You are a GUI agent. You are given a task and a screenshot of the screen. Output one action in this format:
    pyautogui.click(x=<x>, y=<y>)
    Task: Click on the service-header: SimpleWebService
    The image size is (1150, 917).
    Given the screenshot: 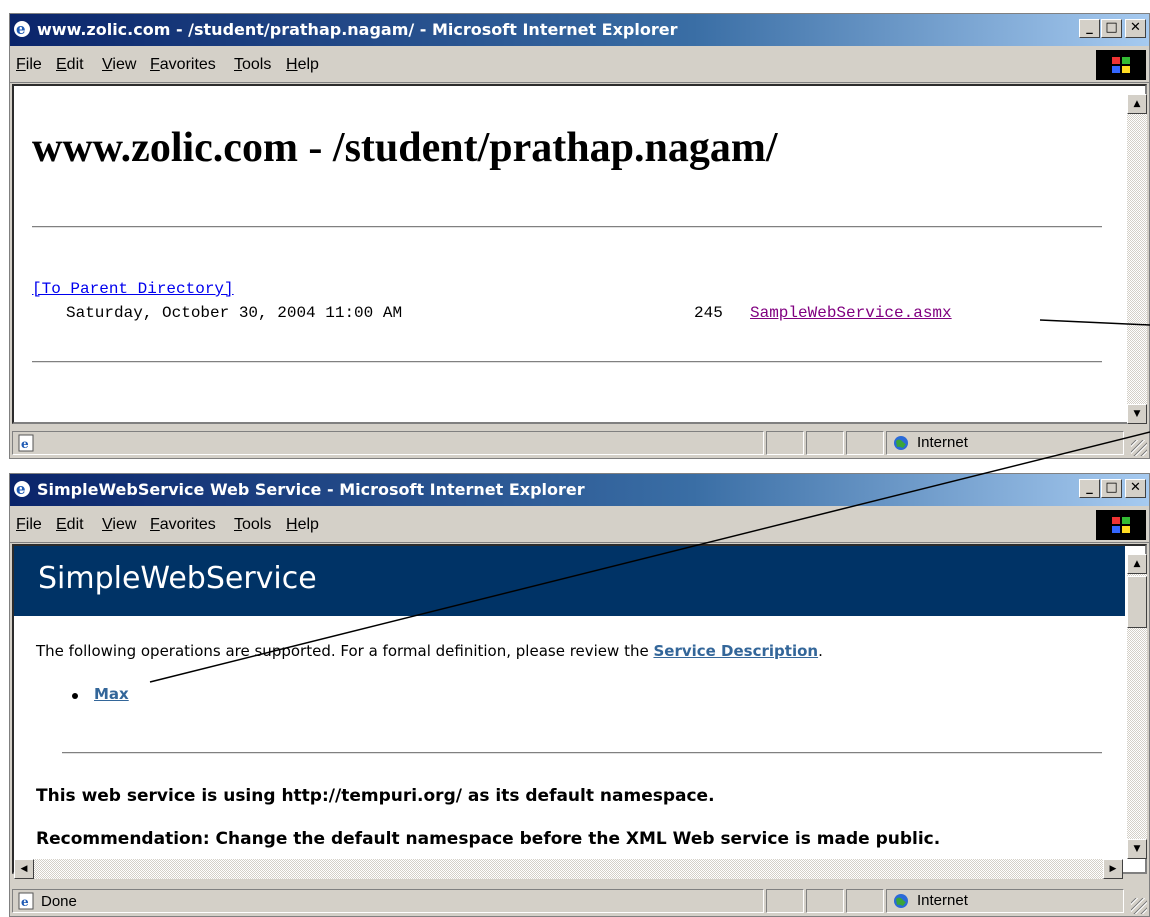 What is the action you would take?
    pyautogui.click(x=569, y=581)
    